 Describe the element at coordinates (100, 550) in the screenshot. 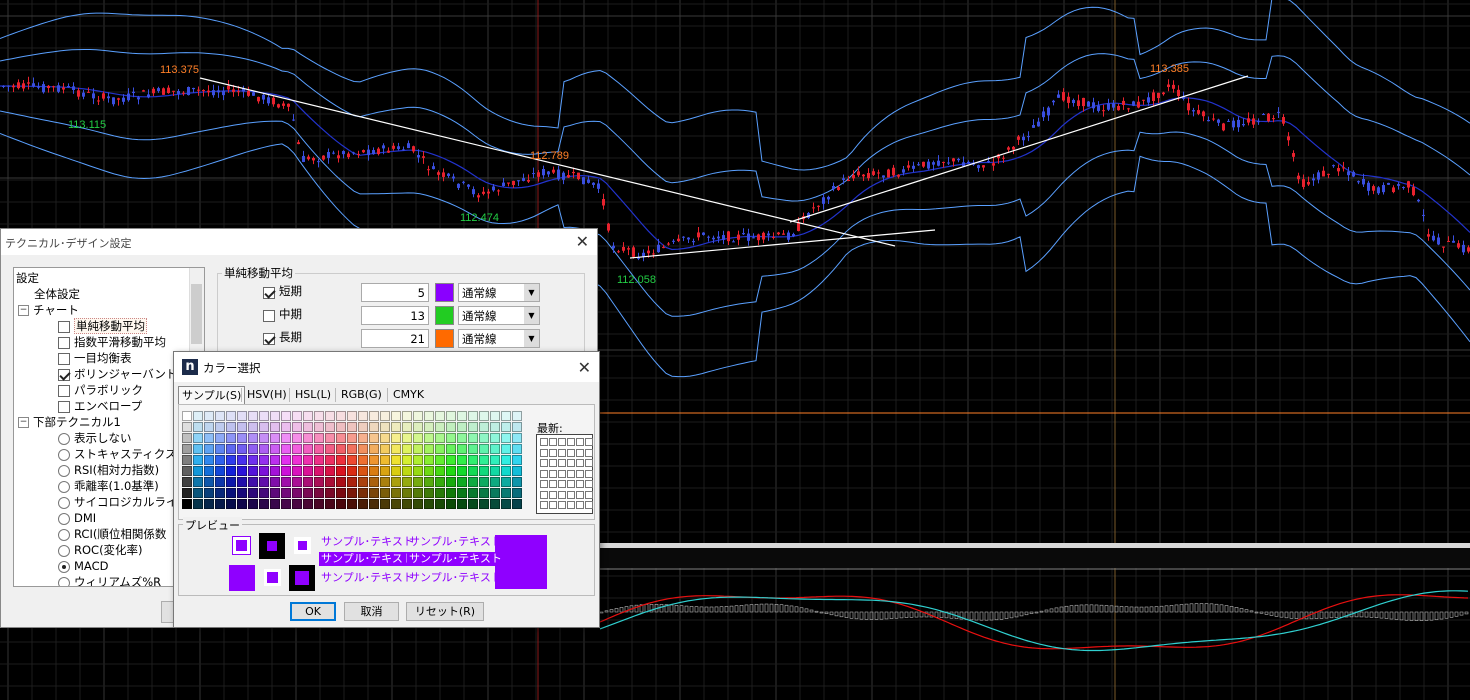

I see `tree-item: ROC(変化率)` at that location.